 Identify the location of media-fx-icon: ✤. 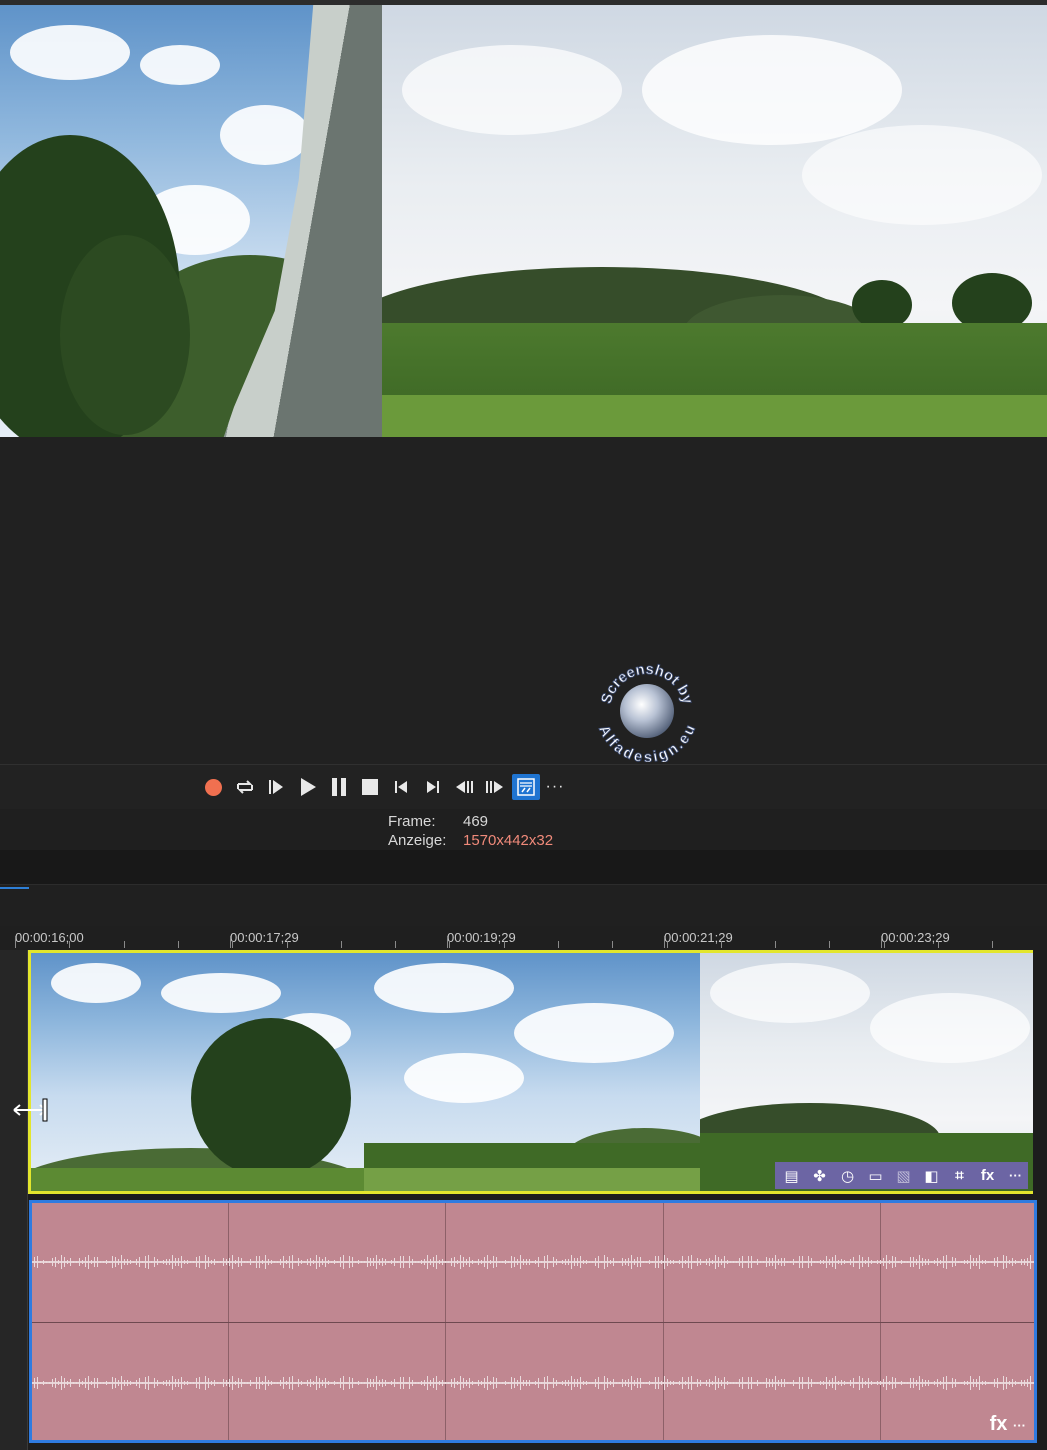
(819, 1175).